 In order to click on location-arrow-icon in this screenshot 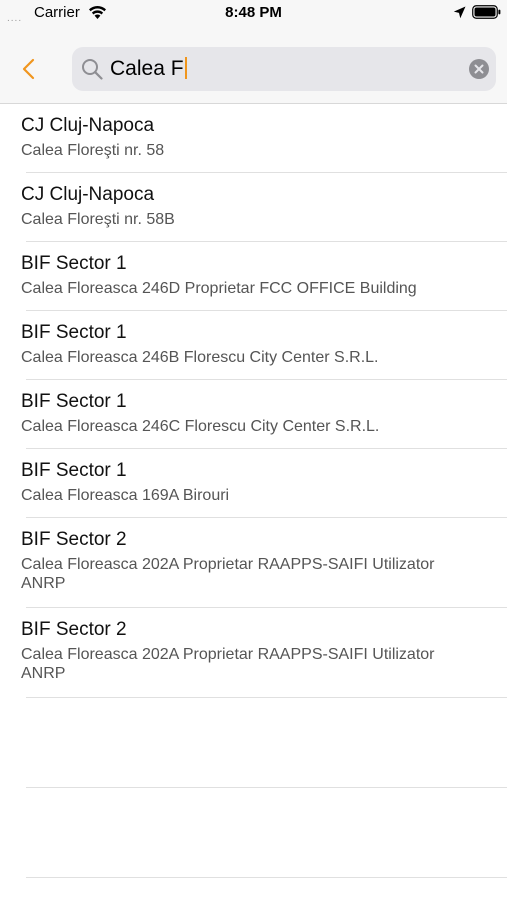, I will do `click(459, 12)`.